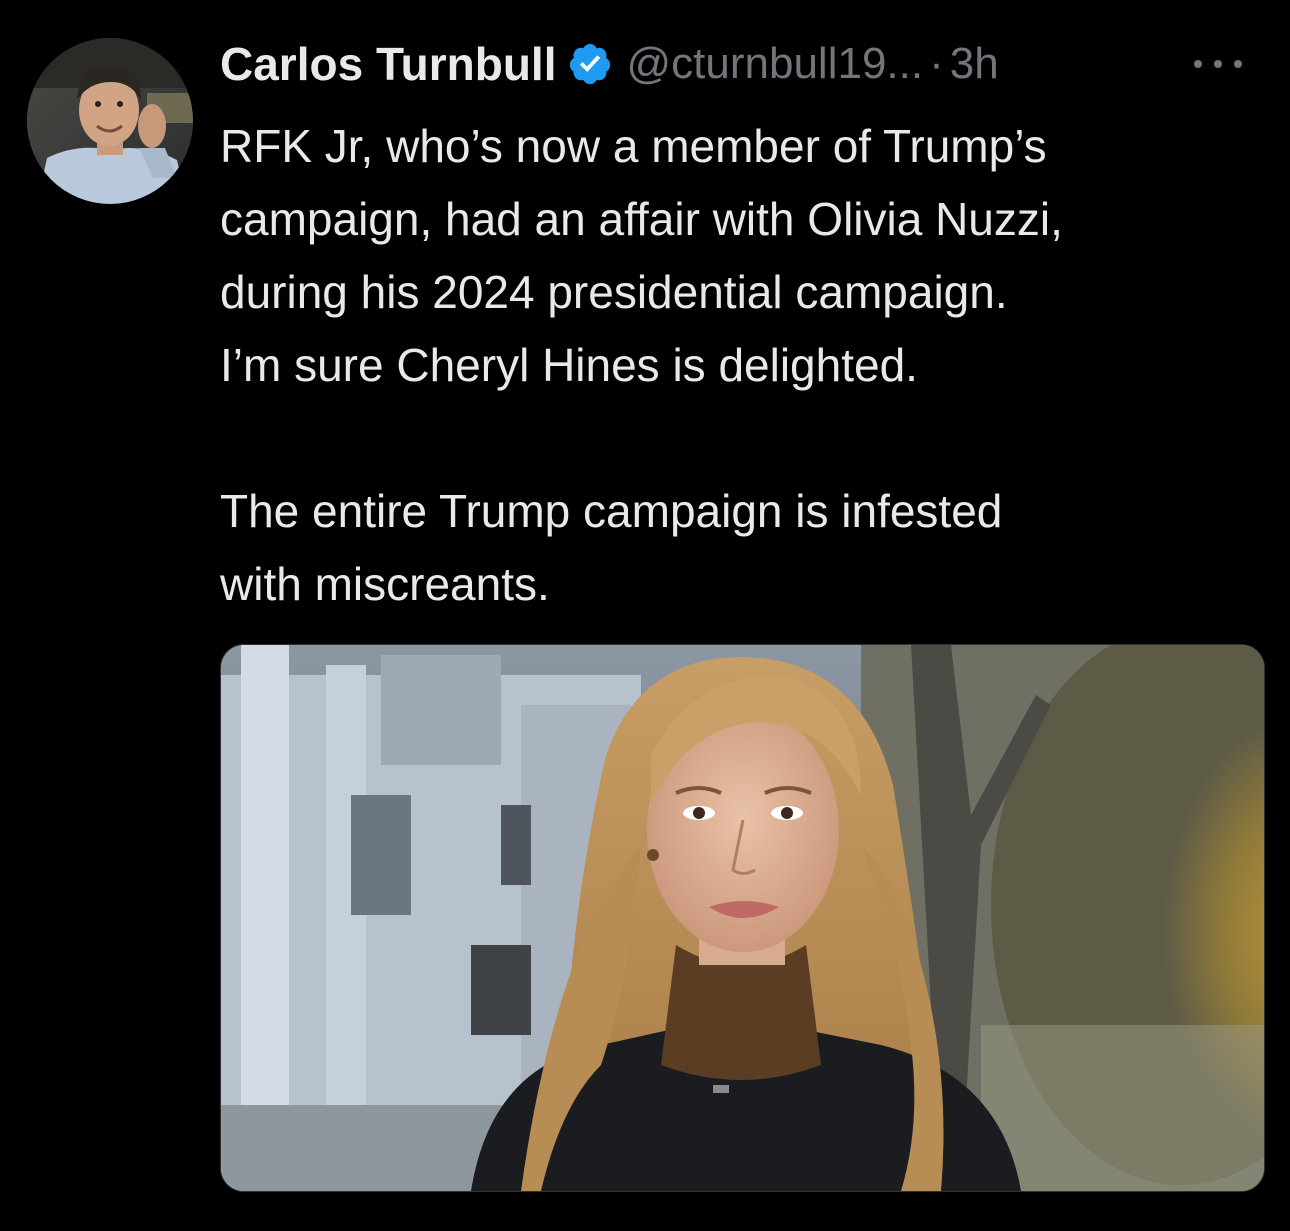 The image size is (1290, 1231). Describe the element at coordinates (590, 64) in the screenshot. I see `verified-badge-icon` at that location.